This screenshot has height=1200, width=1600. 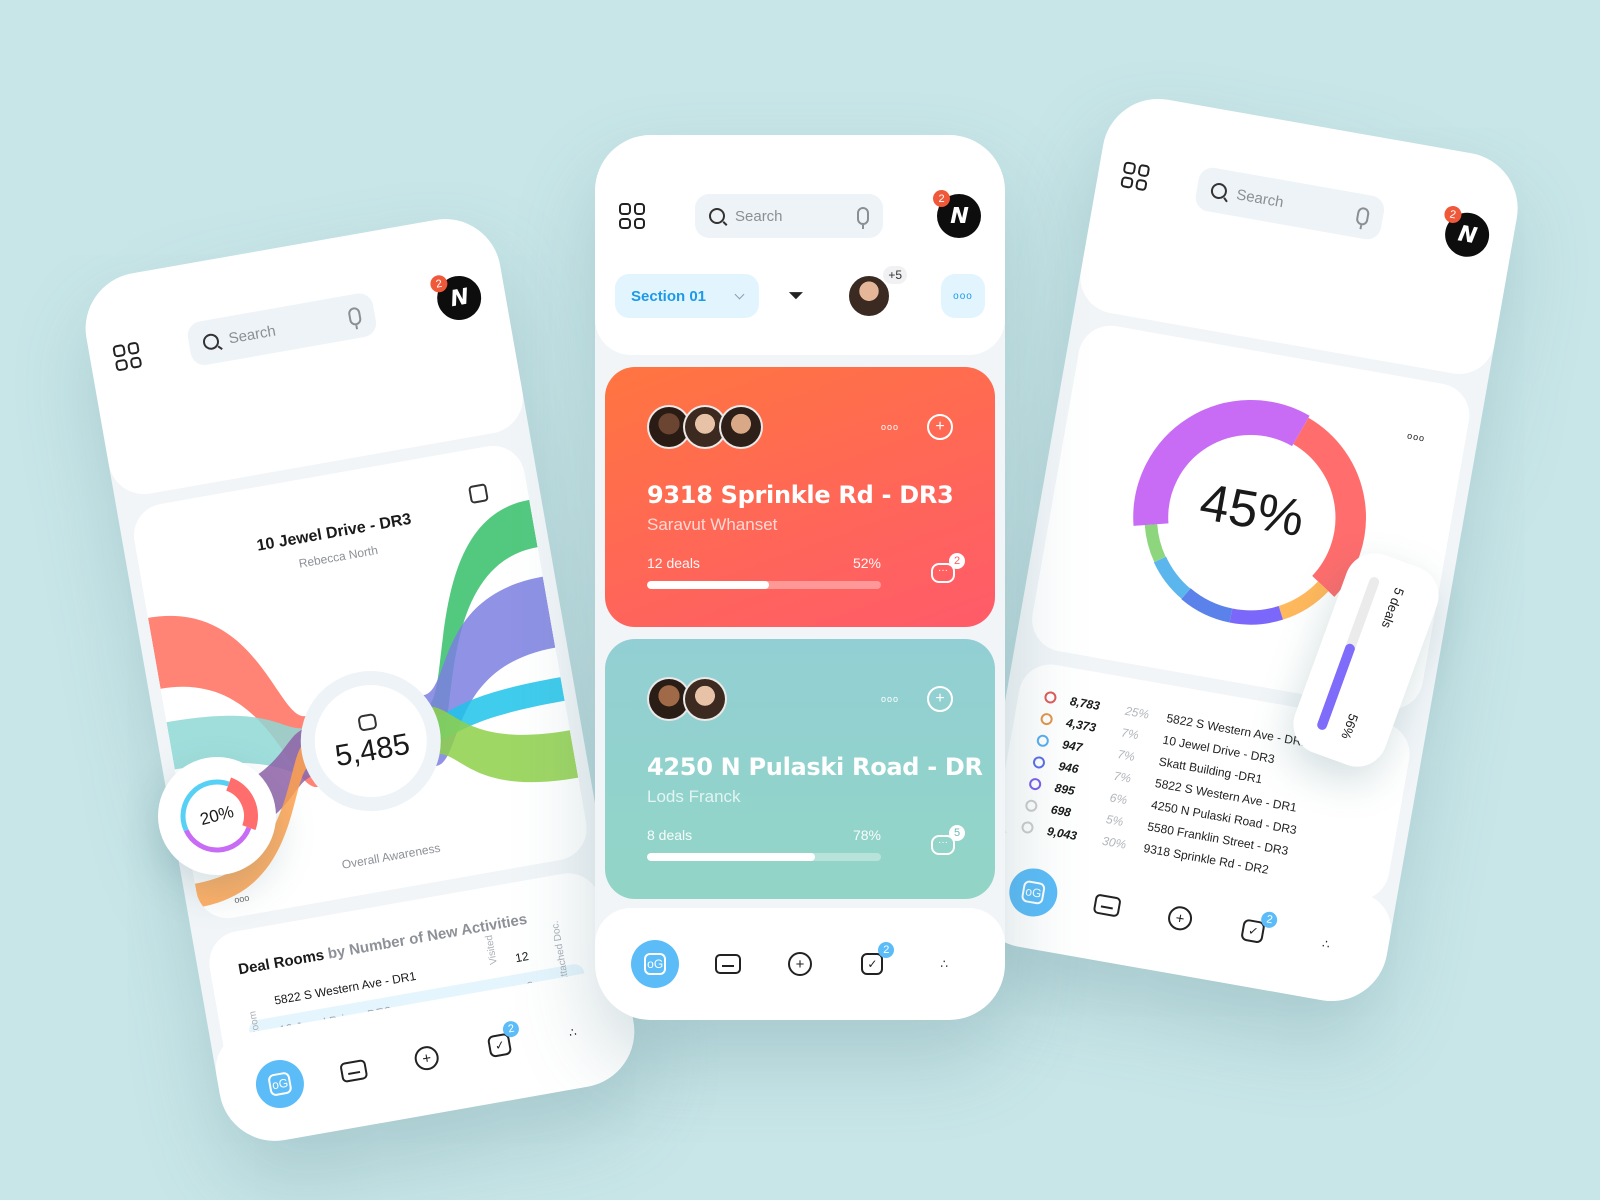 I want to click on legend-percent: 6%, so click(x=1118, y=799).